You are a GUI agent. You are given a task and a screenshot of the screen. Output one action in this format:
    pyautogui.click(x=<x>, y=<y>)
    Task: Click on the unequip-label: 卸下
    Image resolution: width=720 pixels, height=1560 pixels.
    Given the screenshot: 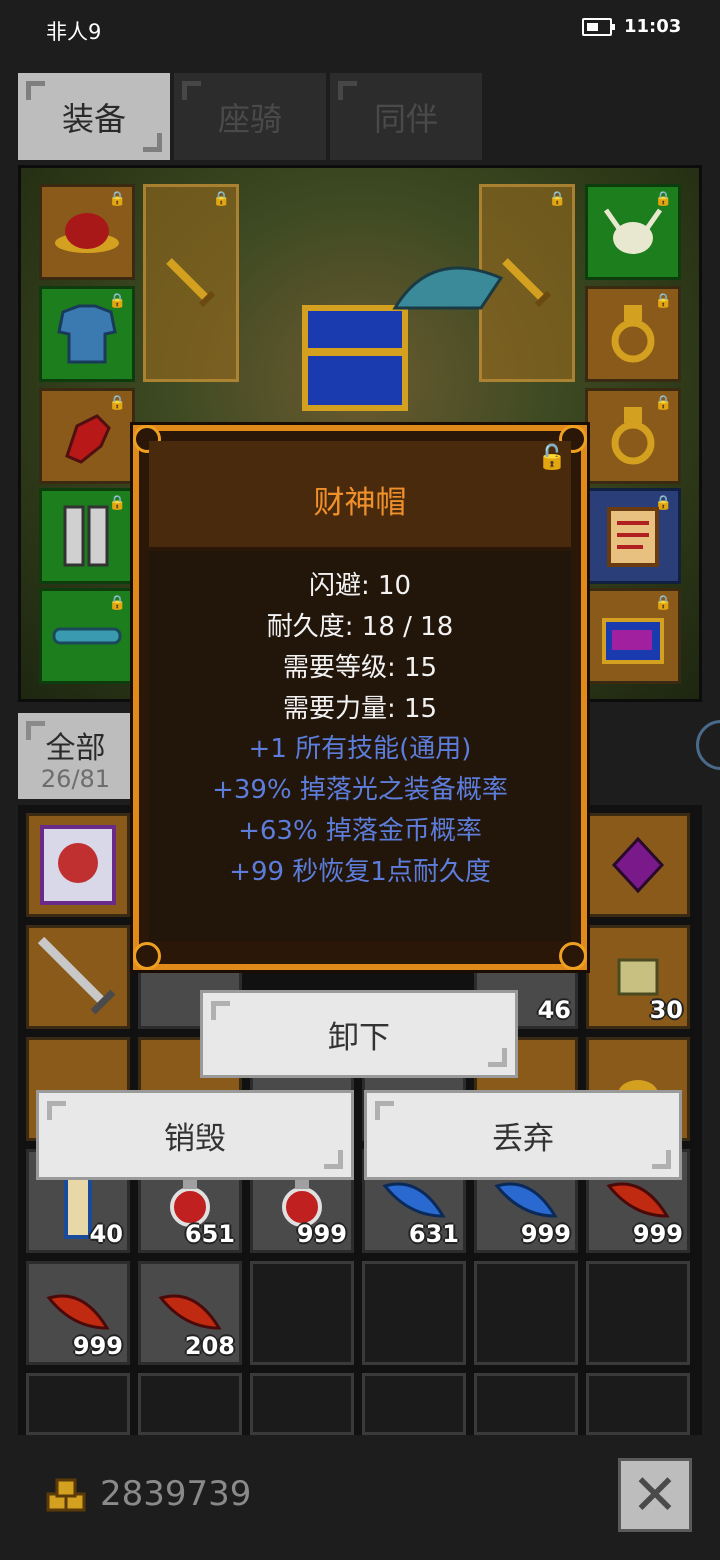 What is the action you would take?
    pyautogui.click(x=359, y=1037)
    